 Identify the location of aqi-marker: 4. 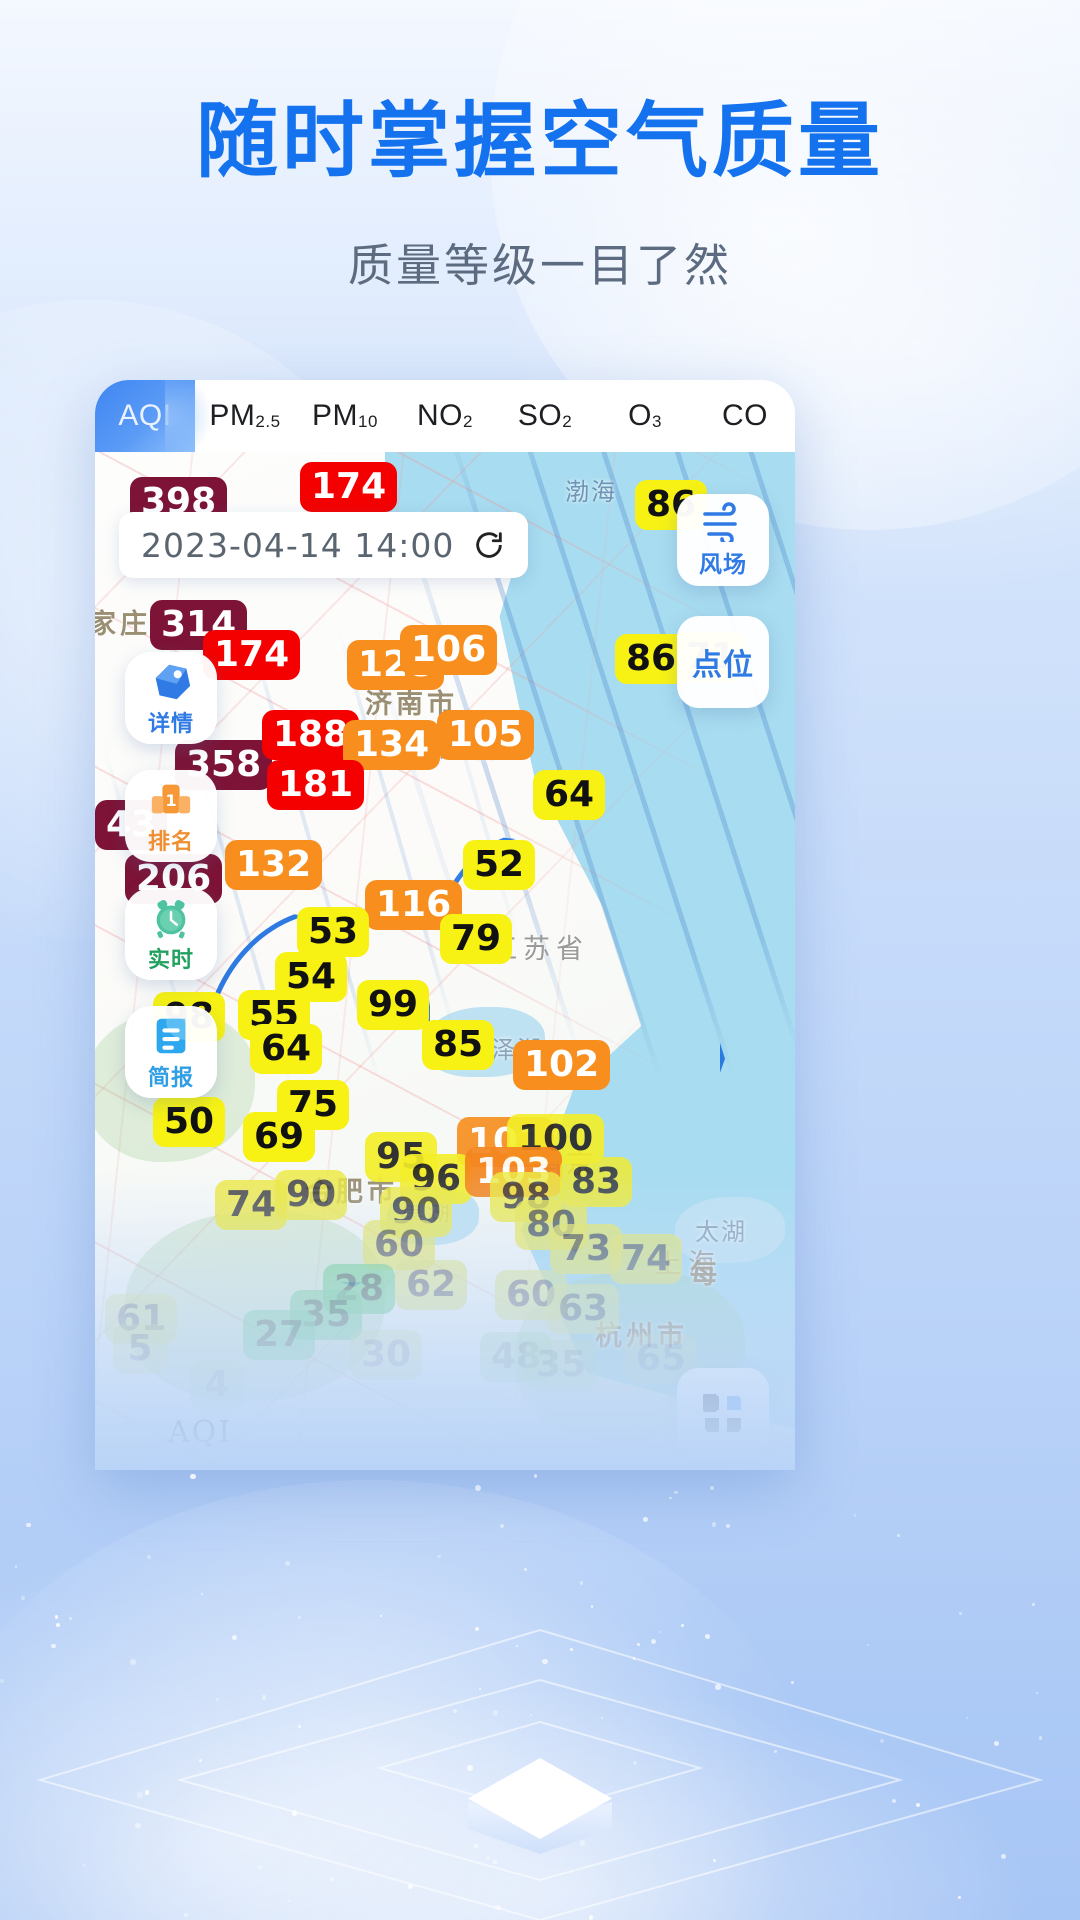
(217, 1385).